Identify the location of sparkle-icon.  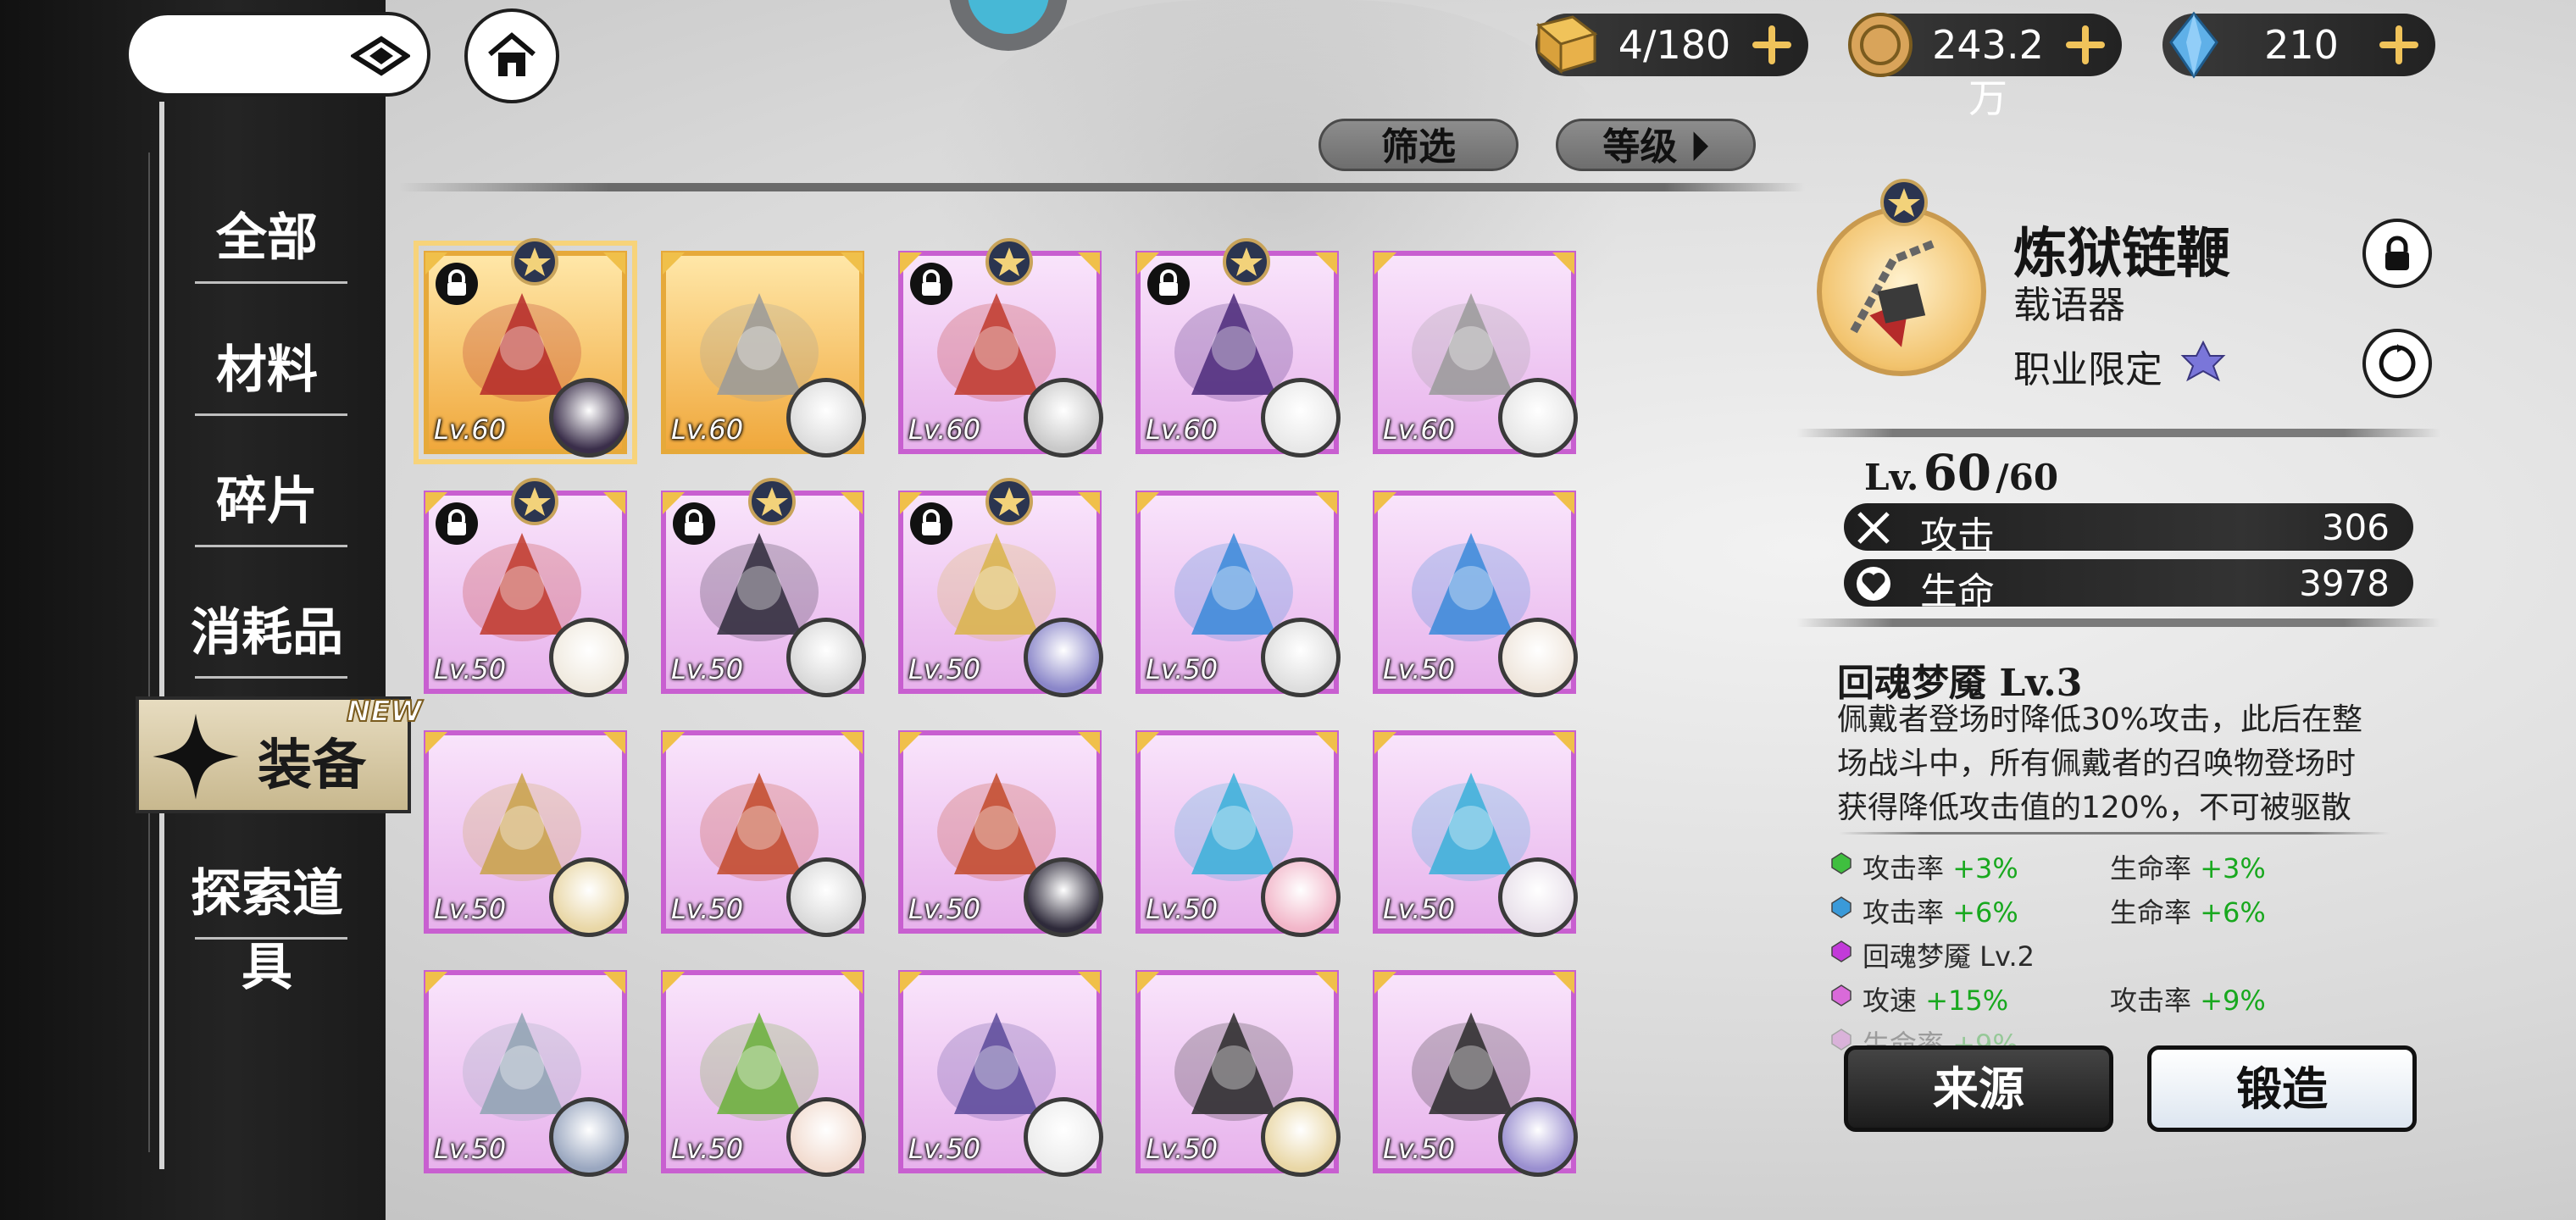
(196, 756).